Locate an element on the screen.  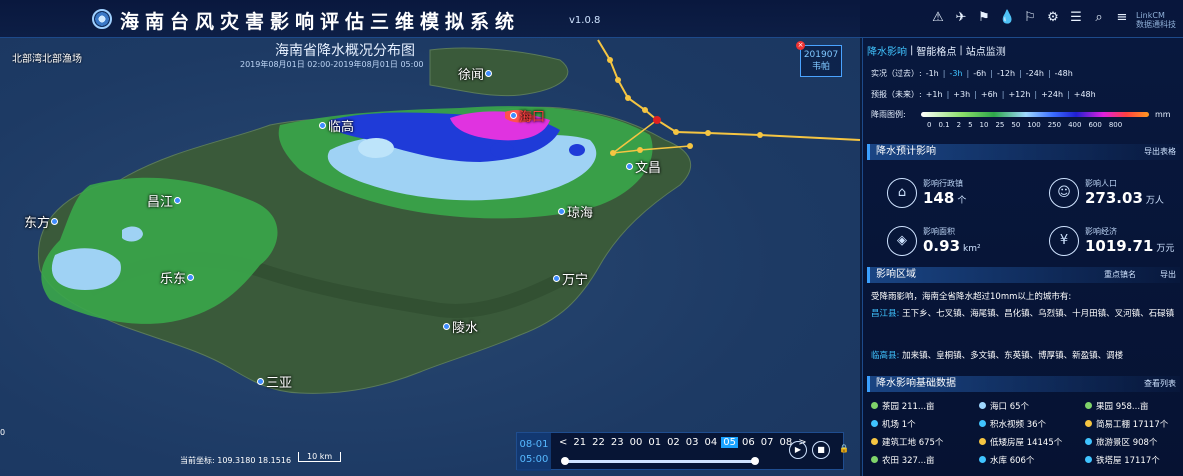
key-towns-button: 重点镇名 is located at coordinates (1120, 275).